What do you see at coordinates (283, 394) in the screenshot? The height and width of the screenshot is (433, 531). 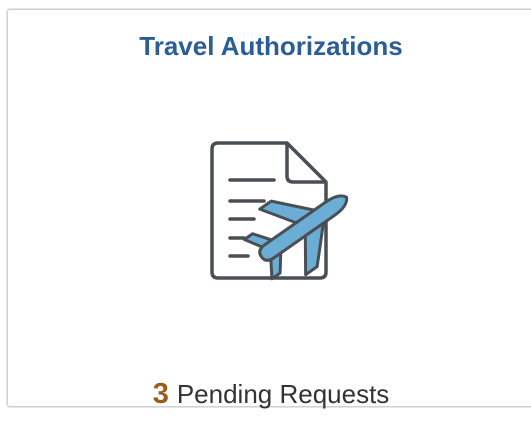 I see `pending-label: Pending Requests` at bounding box center [283, 394].